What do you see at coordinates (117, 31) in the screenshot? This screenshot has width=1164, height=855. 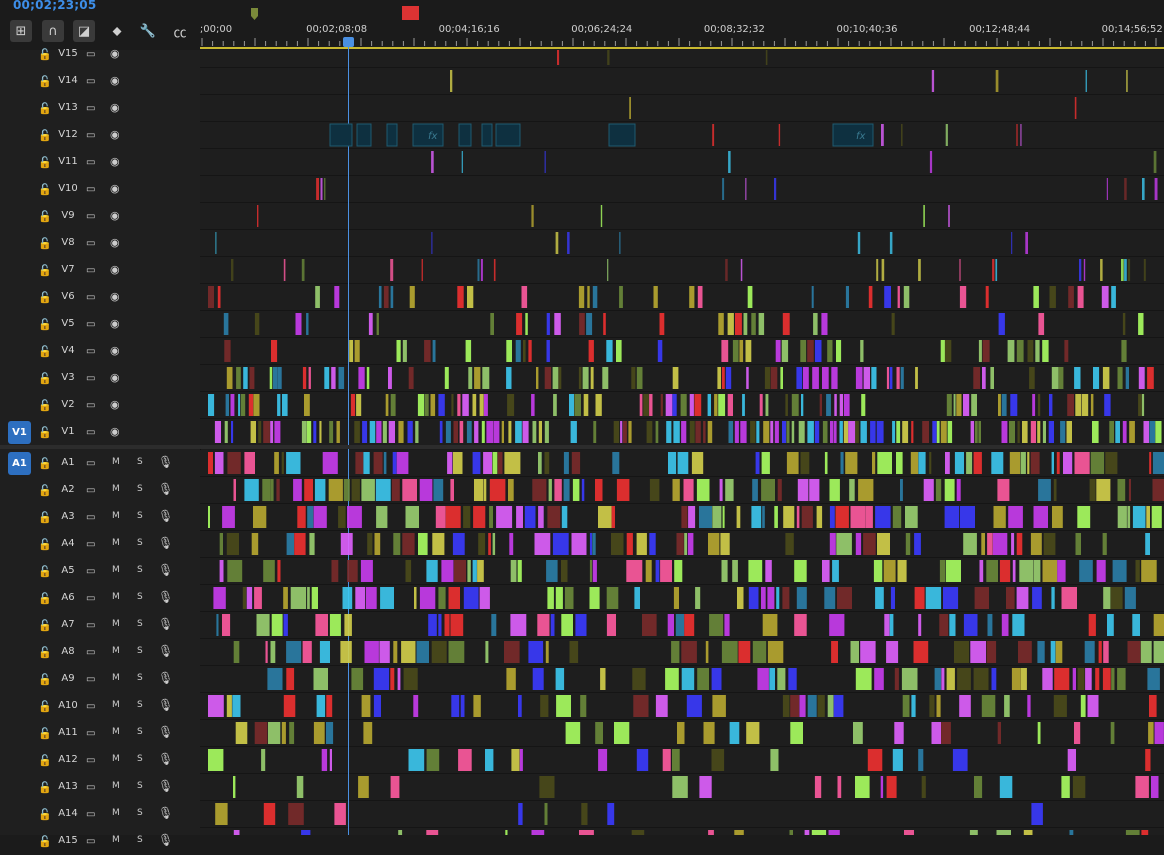 I see `add-marker-icon: ⬥` at bounding box center [117, 31].